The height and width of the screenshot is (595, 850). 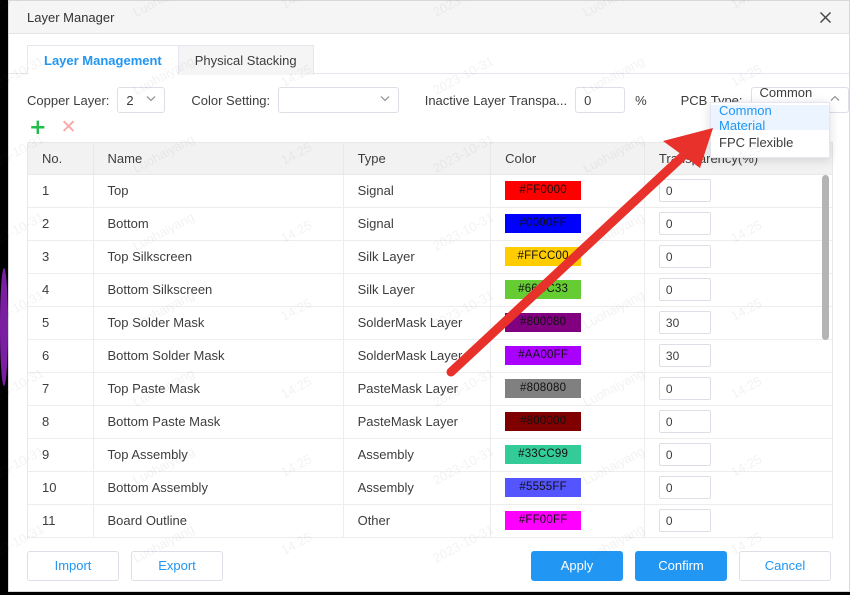 I want to click on cell-no: 4, so click(x=61, y=290).